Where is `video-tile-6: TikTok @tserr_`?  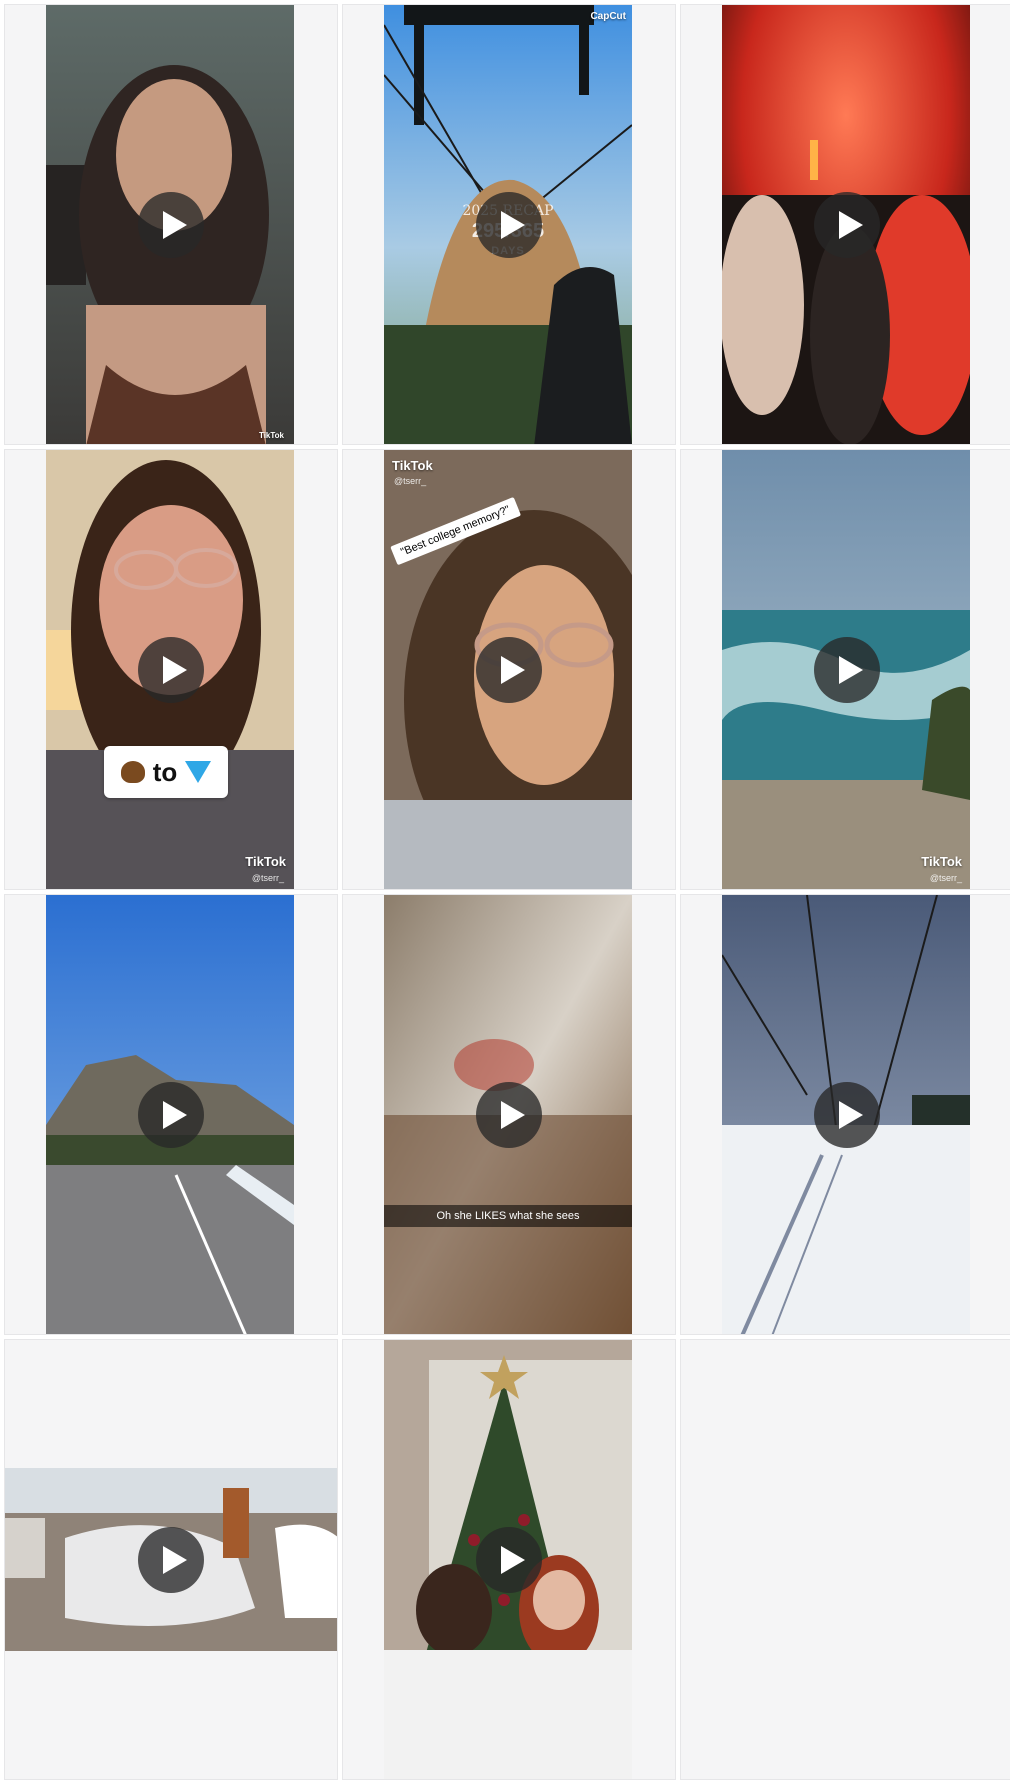 video-tile-6: TikTok @tserr_ is located at coordinates (845, 669).